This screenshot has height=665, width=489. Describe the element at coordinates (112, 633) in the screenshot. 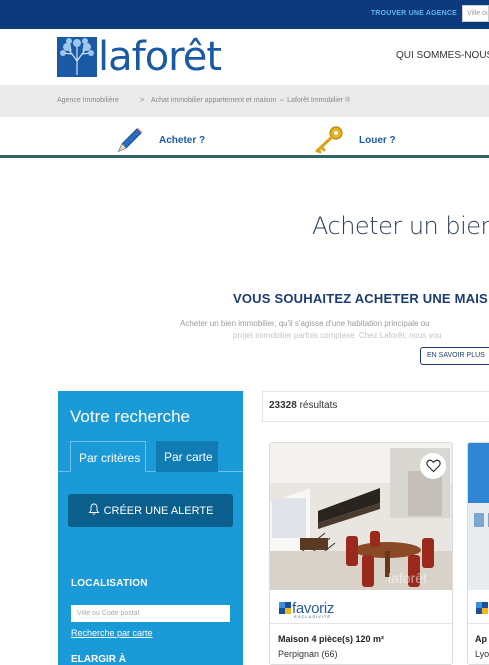

I see `map-search-link: Recherche par carte` at that location.